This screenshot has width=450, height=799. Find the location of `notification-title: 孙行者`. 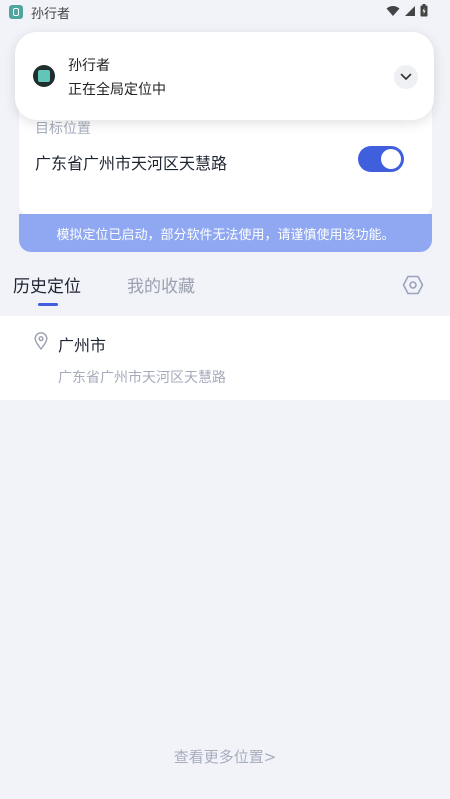

notification-title: 孙行者 is located at coordinates (89, 66).